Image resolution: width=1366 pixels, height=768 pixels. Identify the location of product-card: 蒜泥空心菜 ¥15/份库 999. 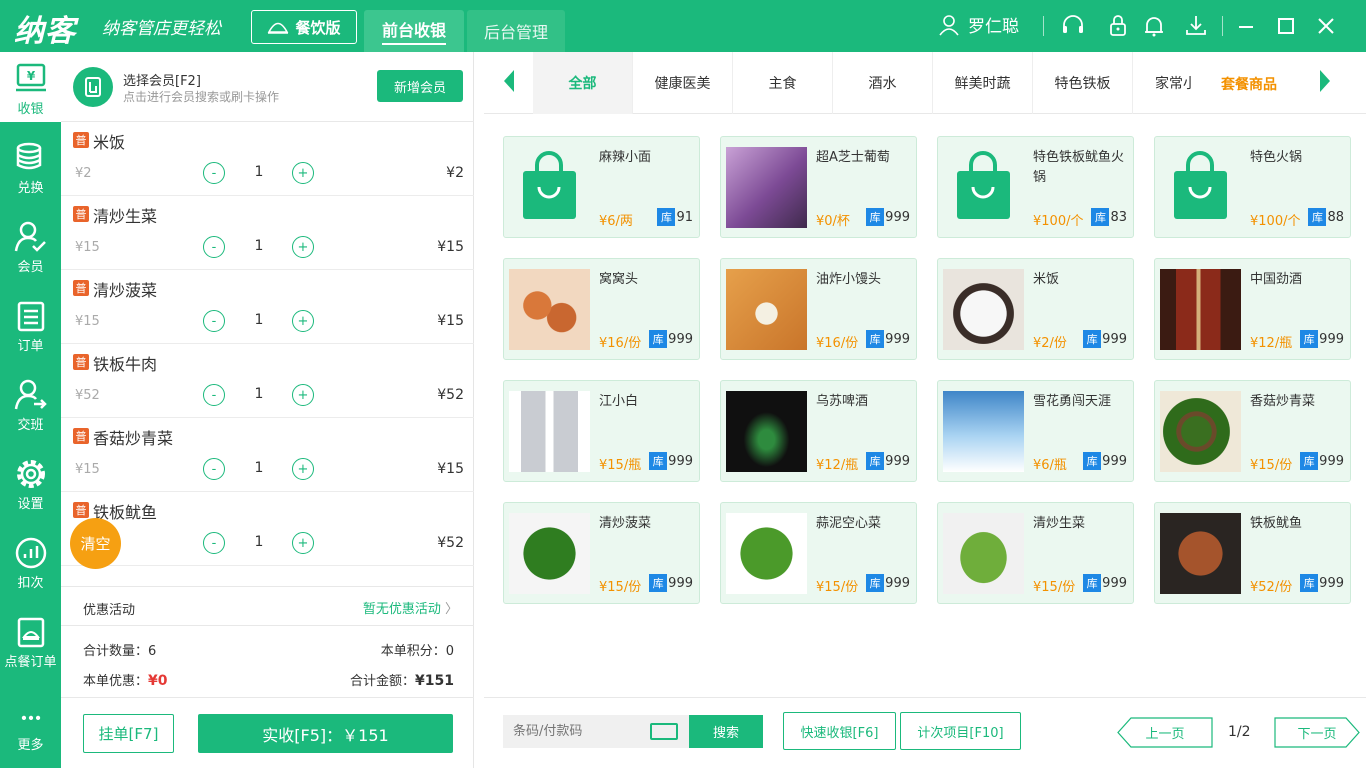
(818, 553).